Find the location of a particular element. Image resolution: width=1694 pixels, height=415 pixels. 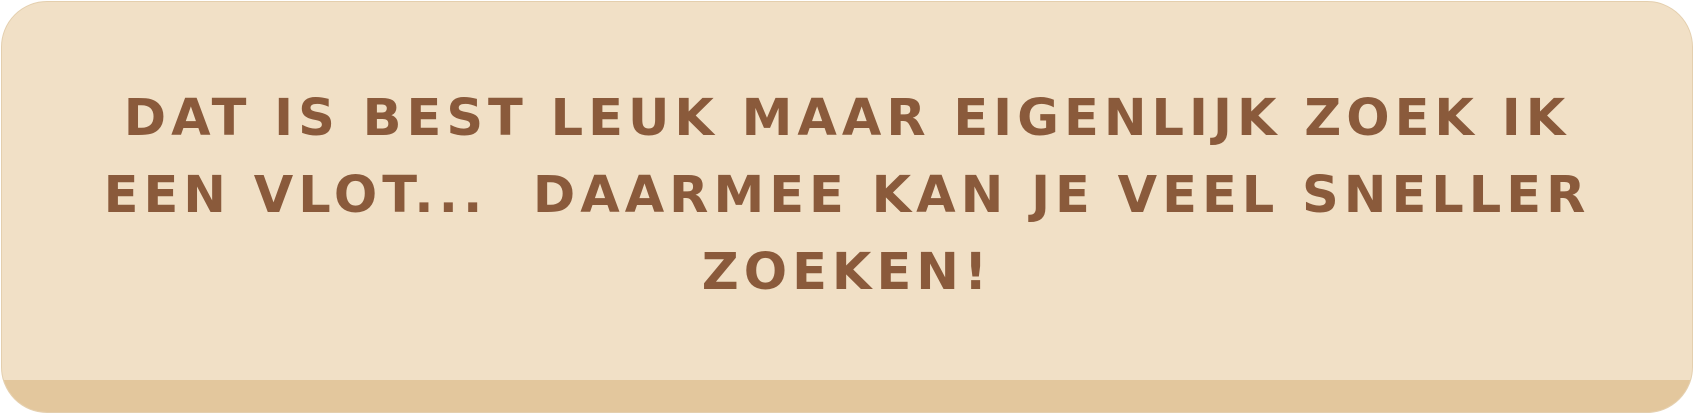

dialog-line-1: DAT IS BEST LEUK MAAR EIGENLIJK ZOEK IK is located at coordinates (847, 118).